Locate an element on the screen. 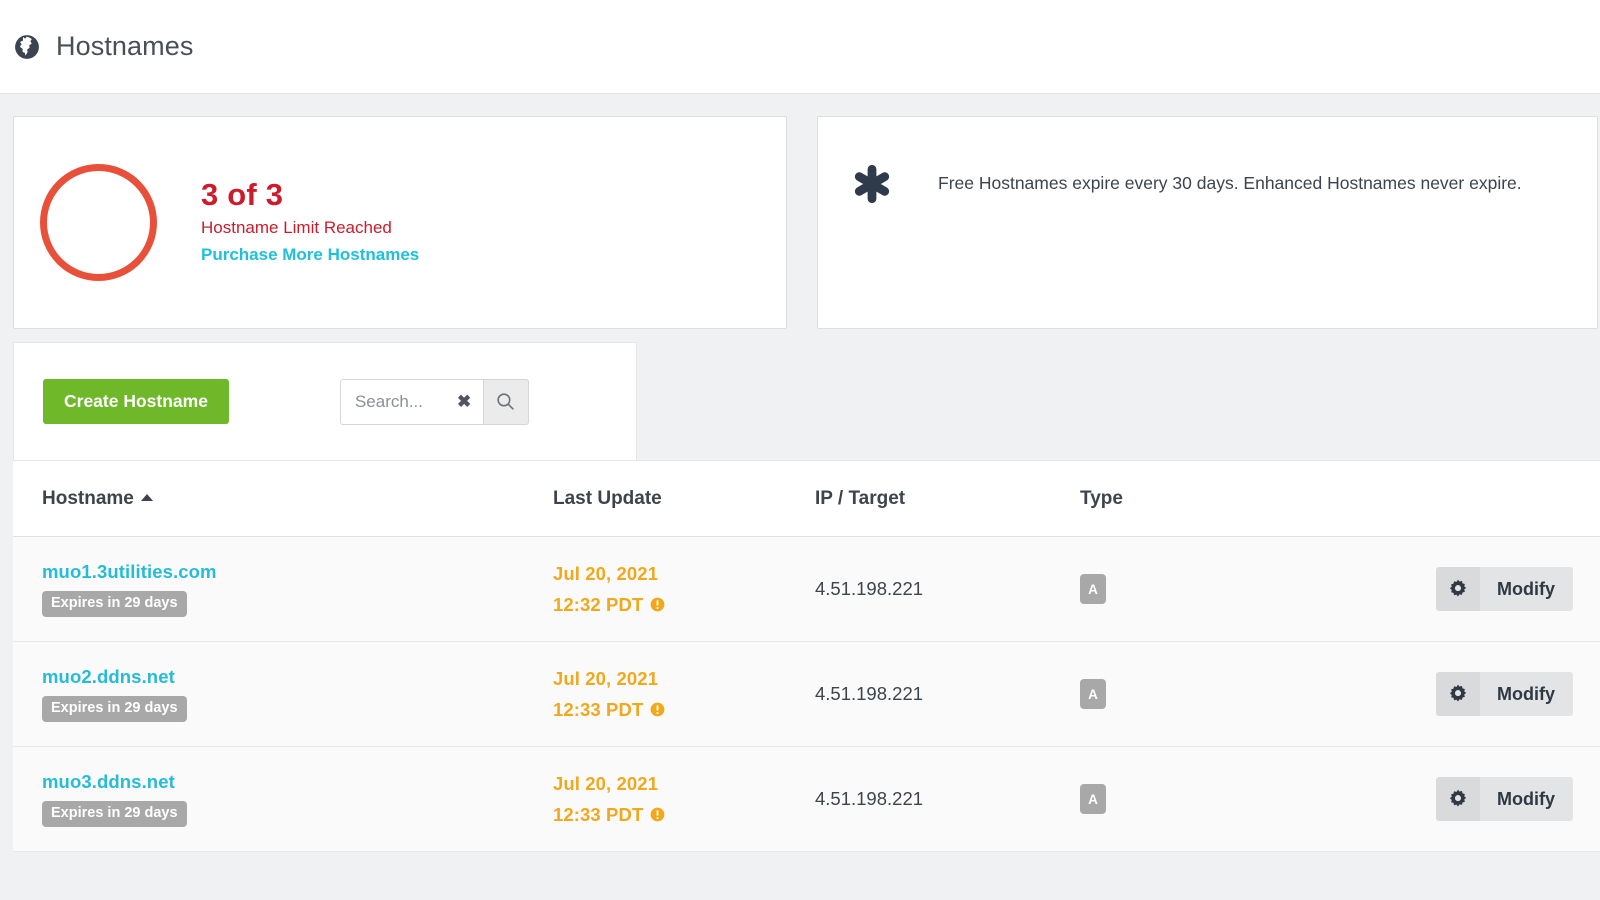 This screenshot has height=900, width=1600. last-update-time: 12:32 PDT is located at coordinates (598, 604).